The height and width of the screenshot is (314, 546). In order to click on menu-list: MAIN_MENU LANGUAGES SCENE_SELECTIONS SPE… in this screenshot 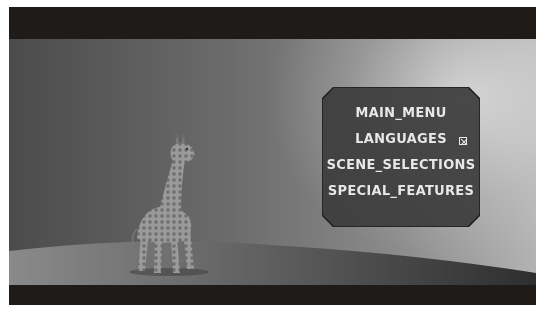, I will do `click(401, 153)`.